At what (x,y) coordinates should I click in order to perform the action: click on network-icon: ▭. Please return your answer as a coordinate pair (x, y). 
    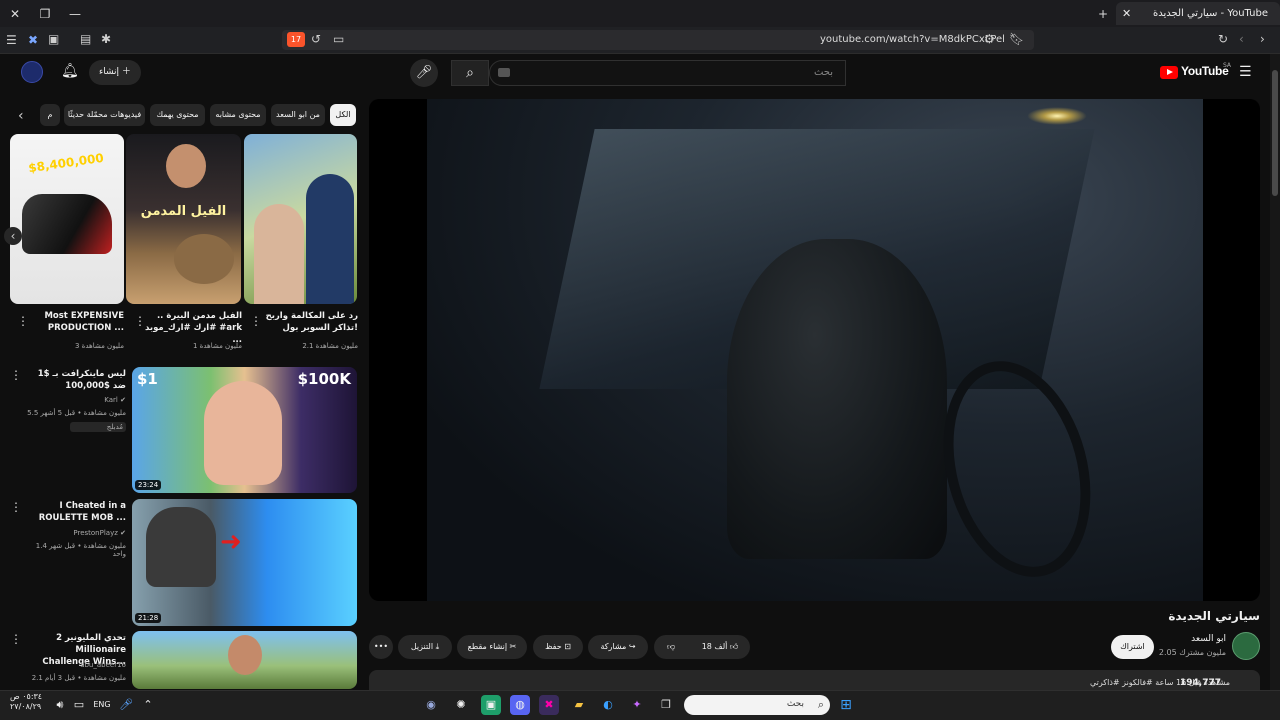
    Looking at the image, I should click on (79, 705).